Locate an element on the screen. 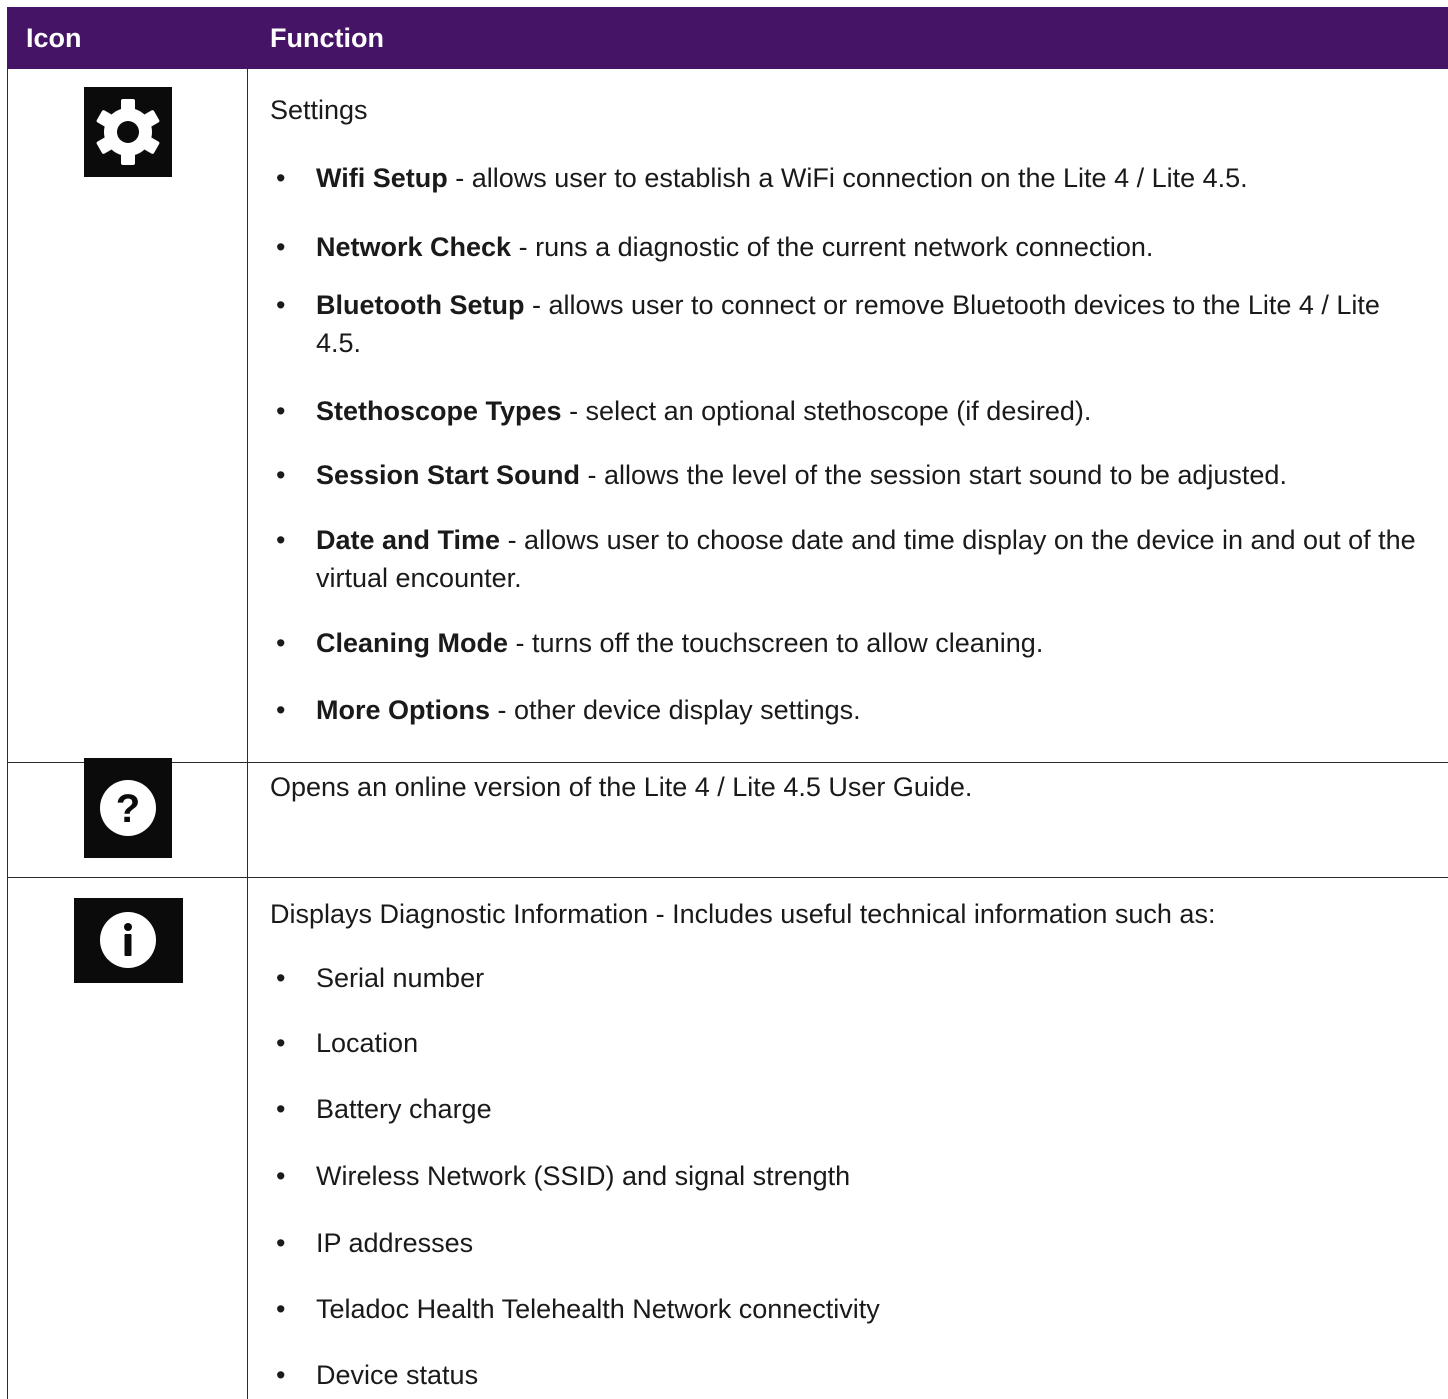 The width and height of the screenshot is (1448, 1399). item-term: Wifi Setup is located at coordinates (382, 178).